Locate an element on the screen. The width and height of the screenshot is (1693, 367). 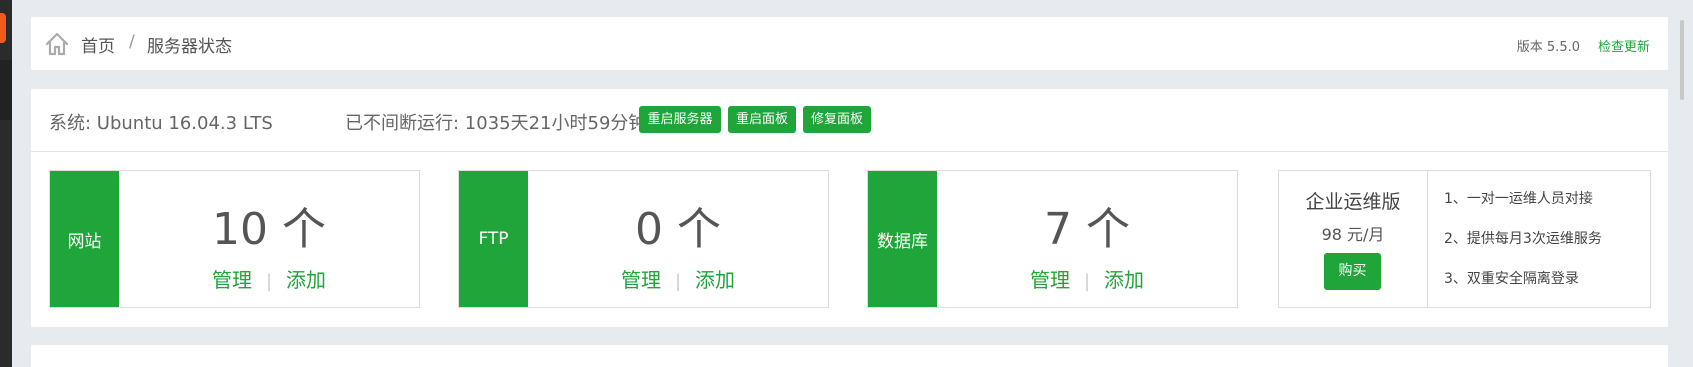
buy-button: 购买 is located at coordinates (1352, 271).